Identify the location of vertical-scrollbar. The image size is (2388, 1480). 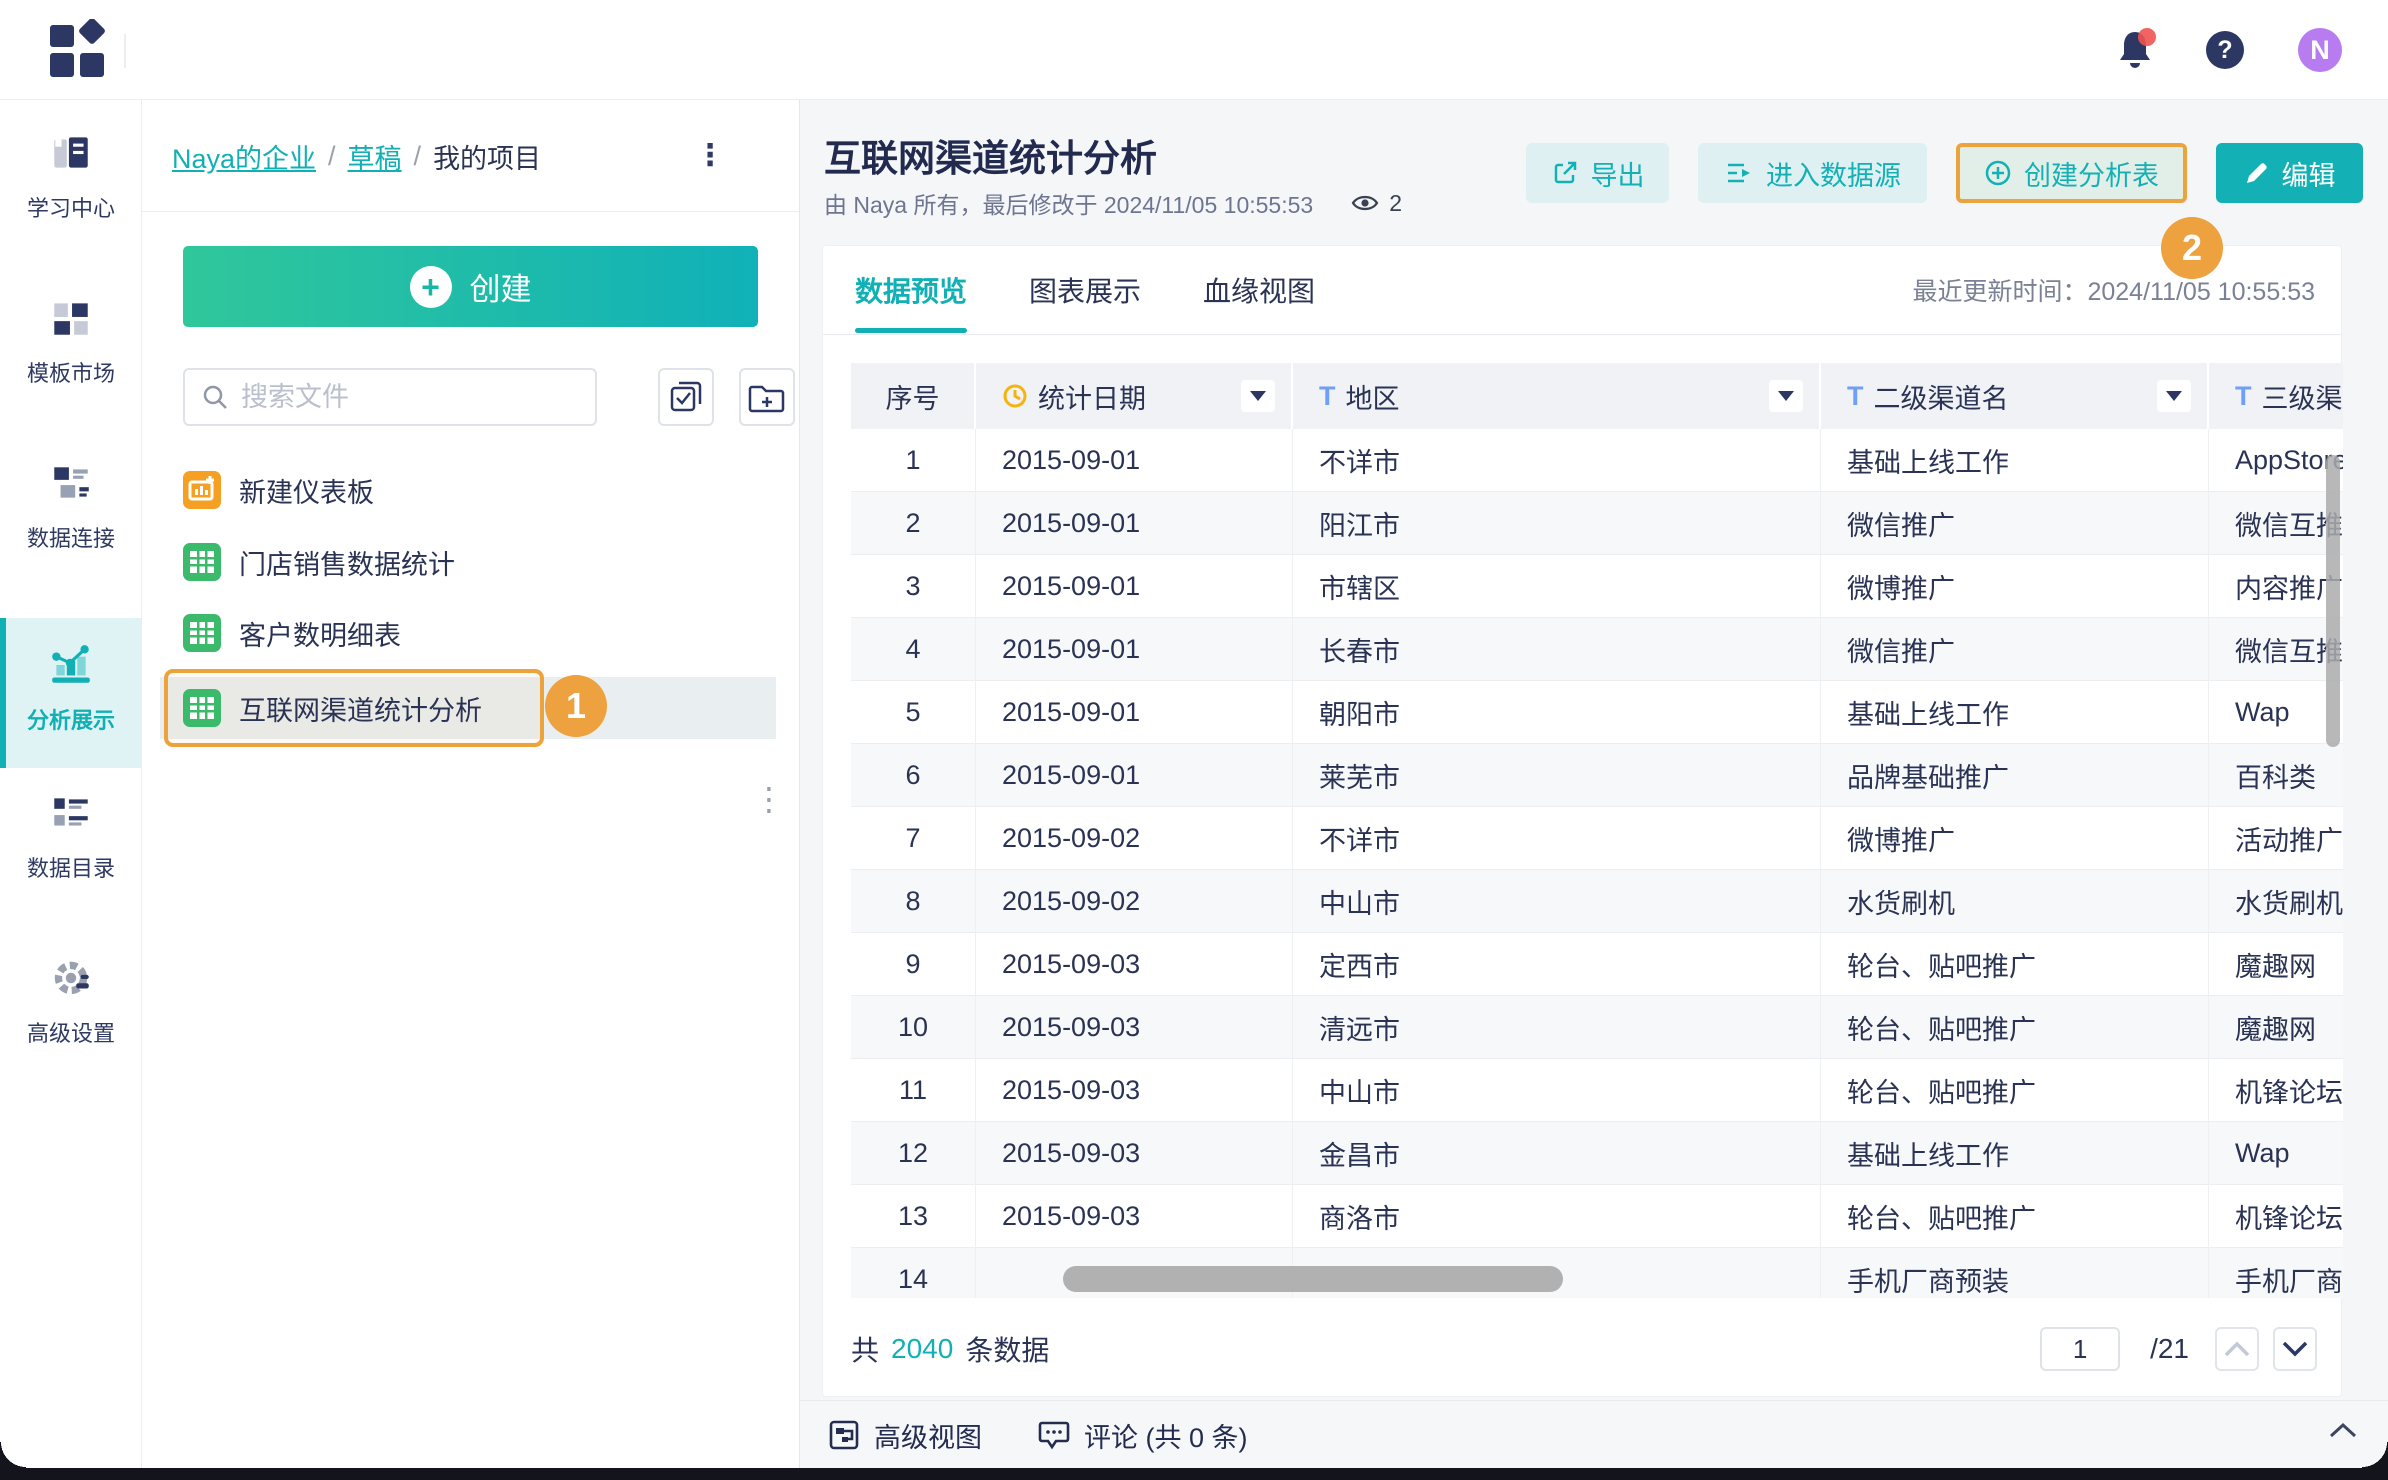
(2333, 601).